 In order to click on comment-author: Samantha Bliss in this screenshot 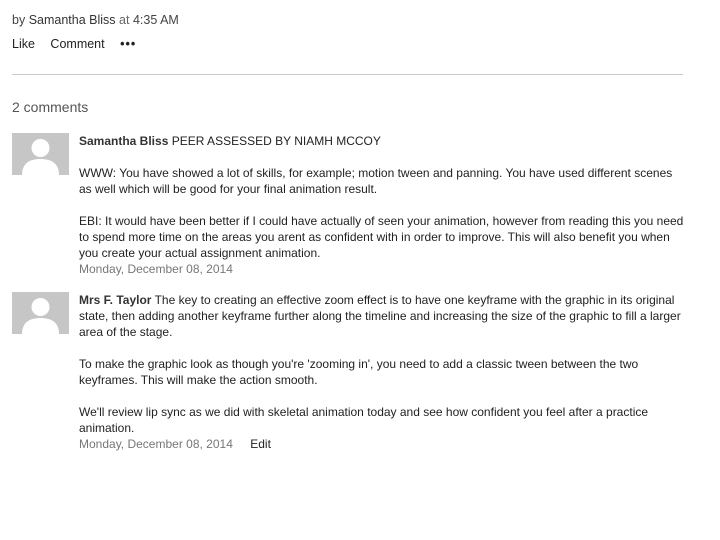, I will do `click(123, 141)`.